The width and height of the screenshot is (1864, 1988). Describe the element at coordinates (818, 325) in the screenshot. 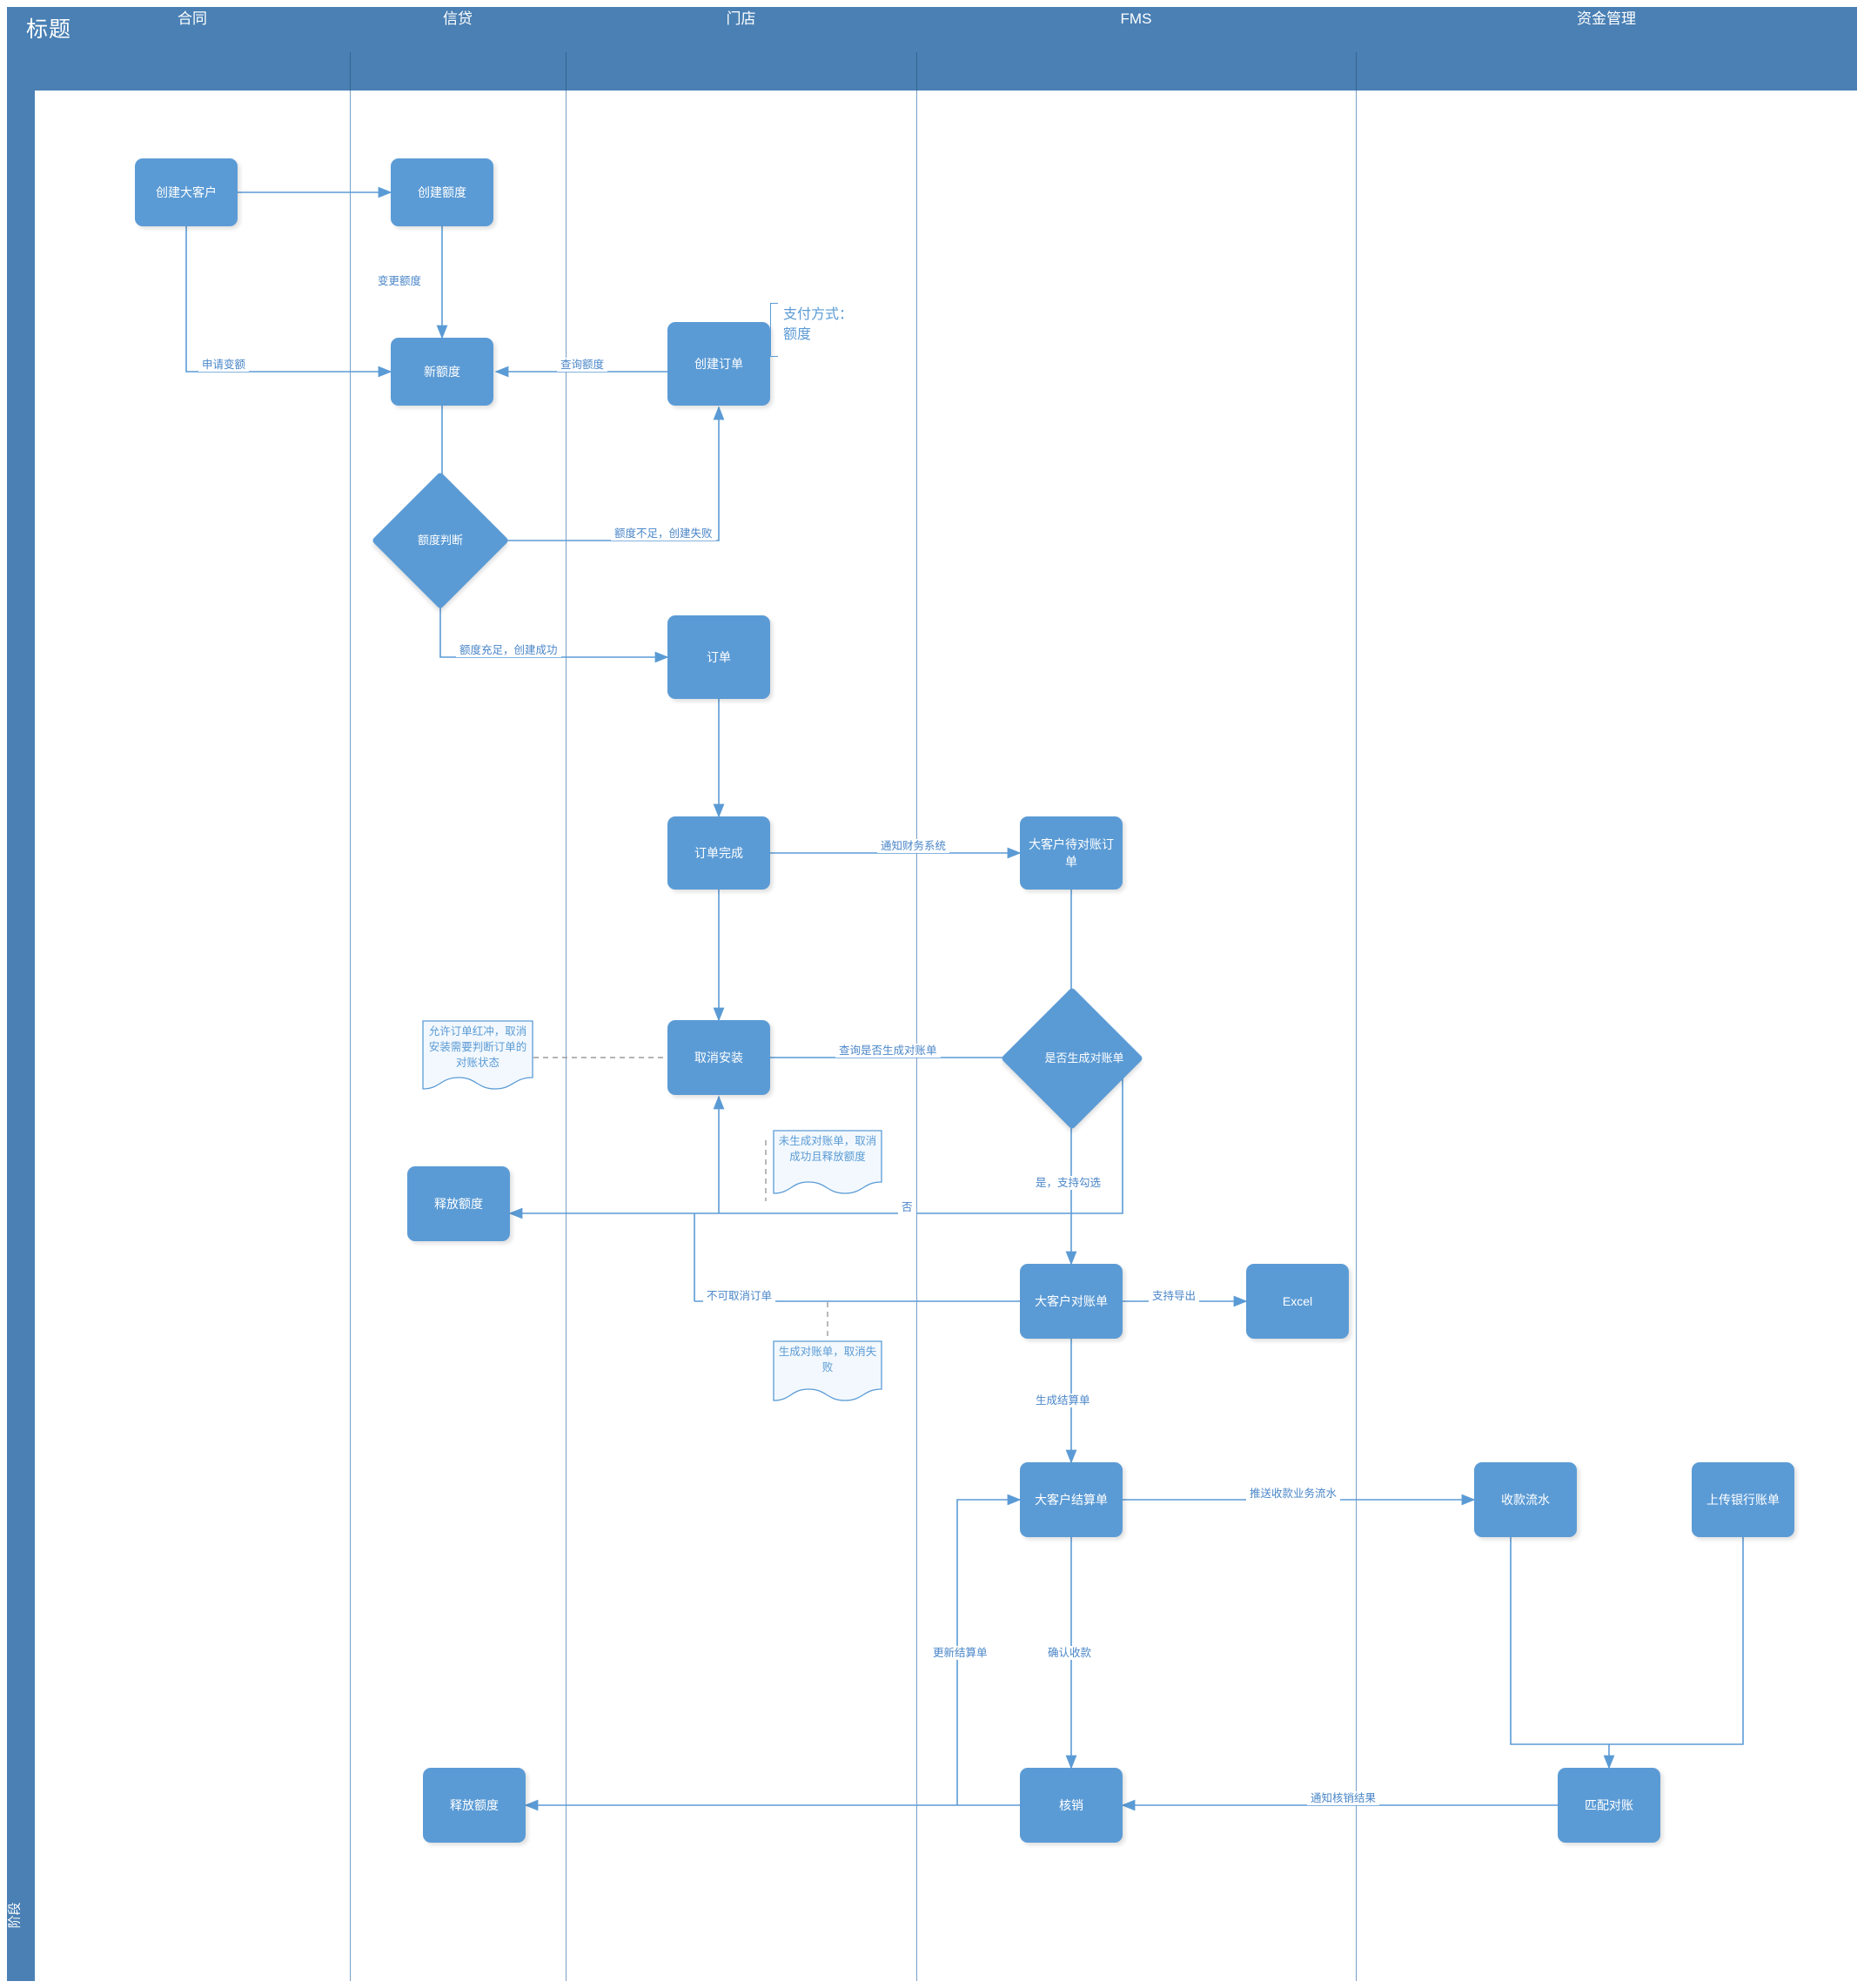

I see `note-payment-method: 支付方式： 额度` at that location.